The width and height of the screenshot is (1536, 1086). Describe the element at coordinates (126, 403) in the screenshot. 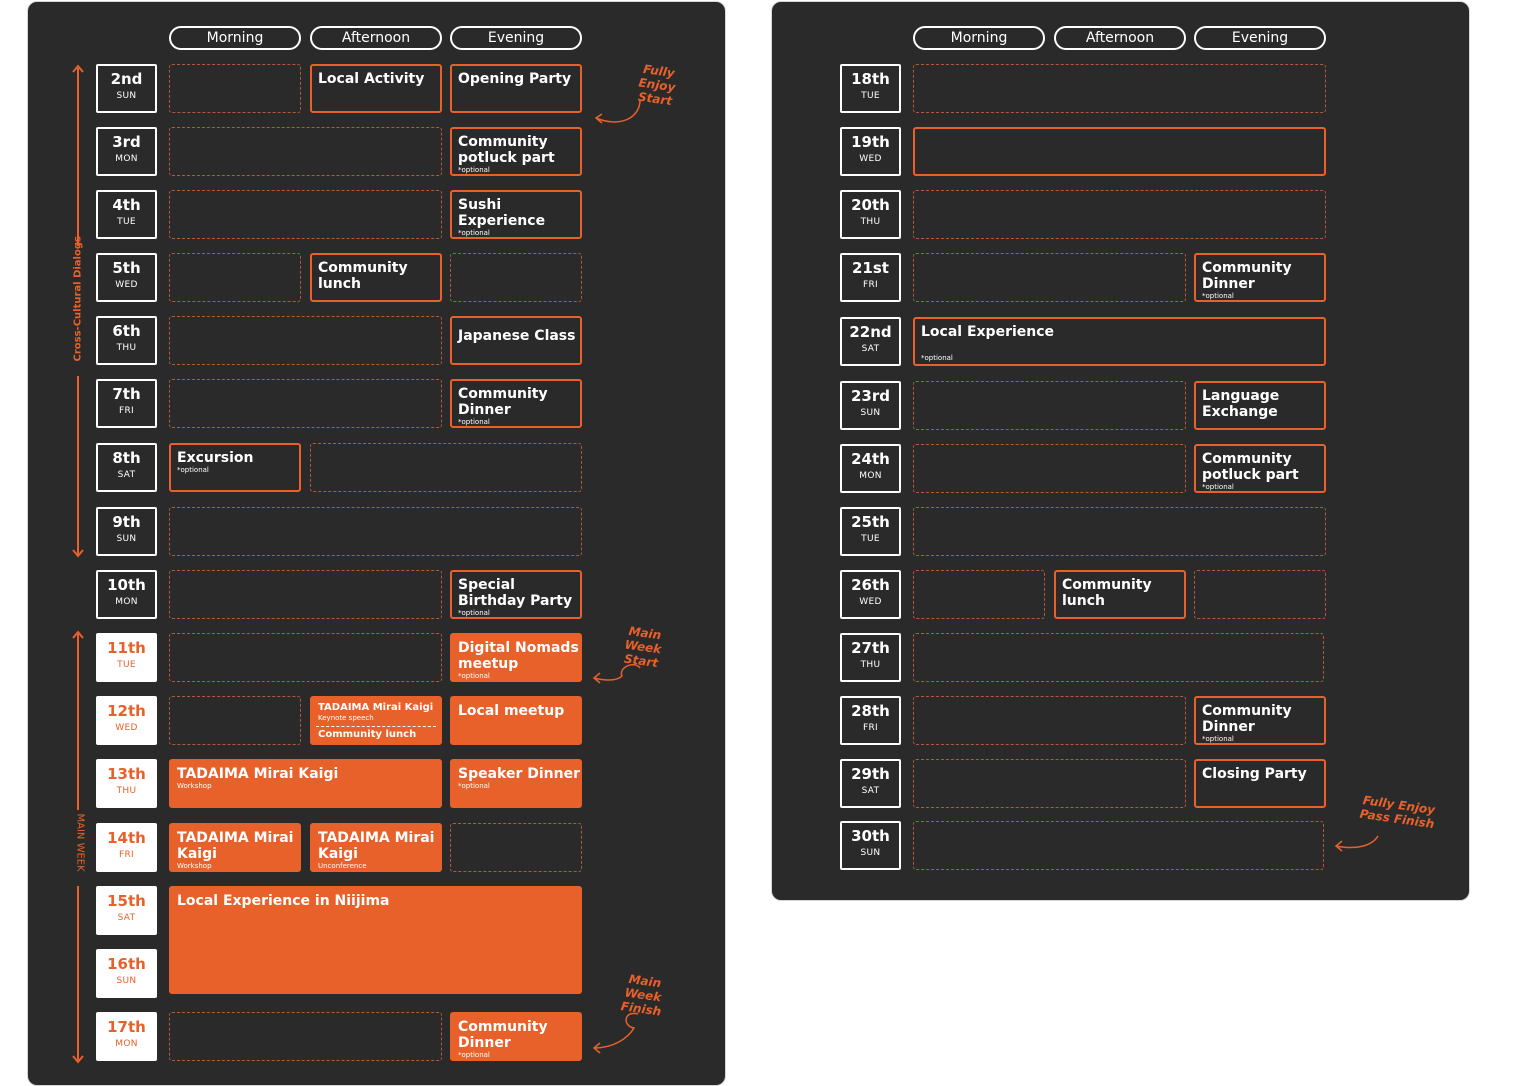

I see `date-7: 7th FRI` at that location.